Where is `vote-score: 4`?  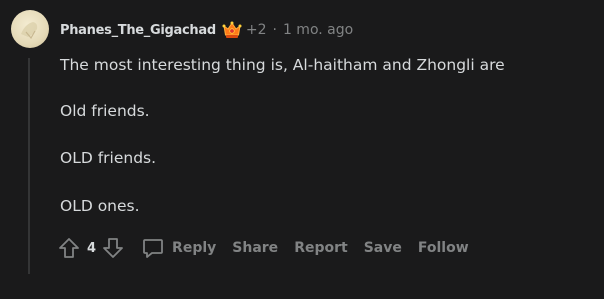
vote-score: 4 is located at coordinates (92, 248).